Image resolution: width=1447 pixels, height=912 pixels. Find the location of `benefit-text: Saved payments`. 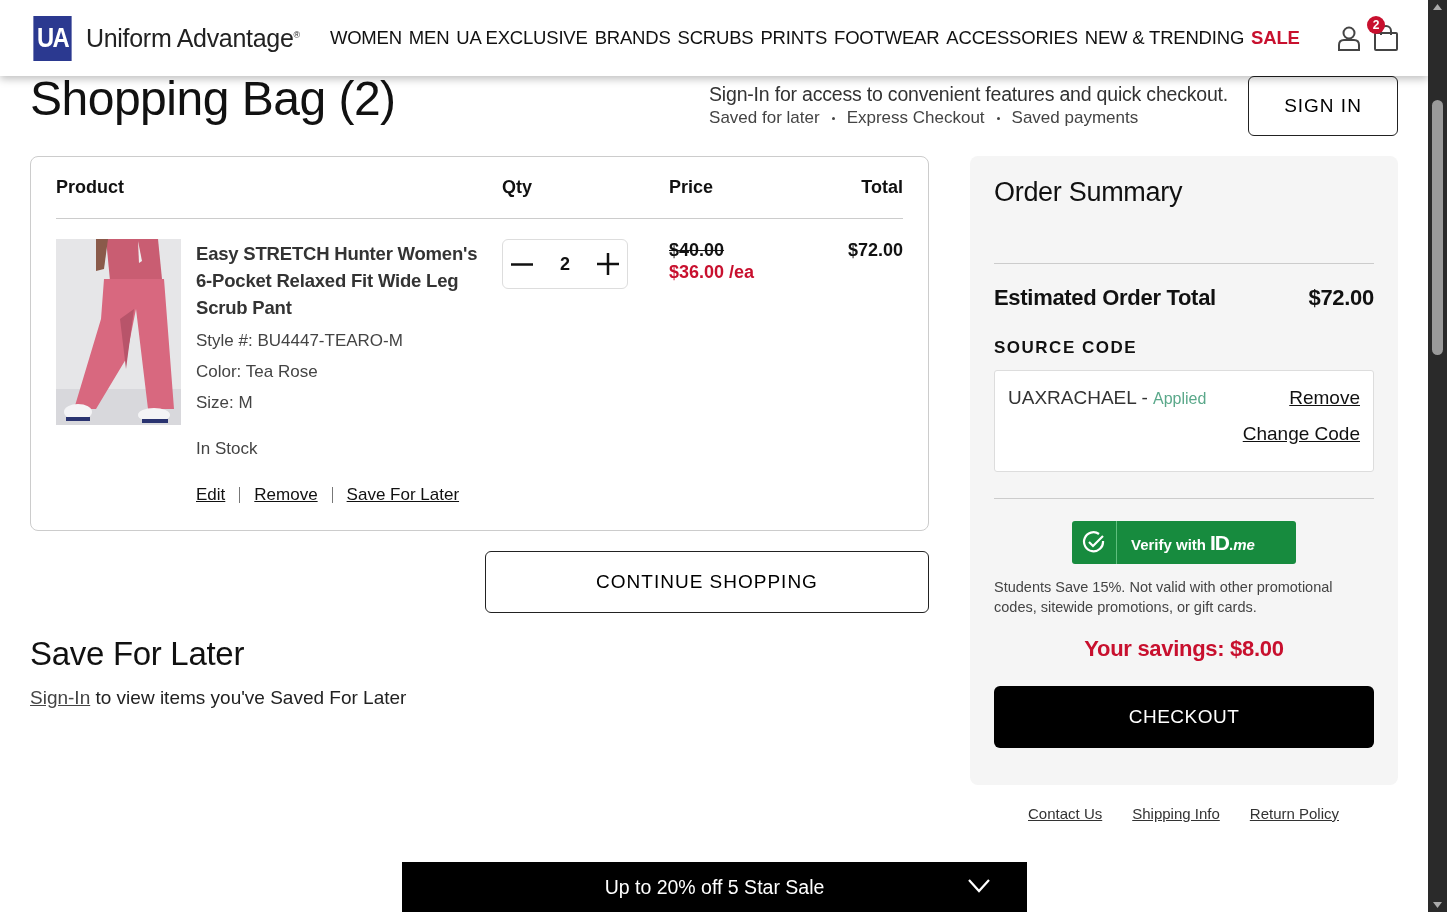

benefit-text: Saved payments is located at coordinates (1075, 118).